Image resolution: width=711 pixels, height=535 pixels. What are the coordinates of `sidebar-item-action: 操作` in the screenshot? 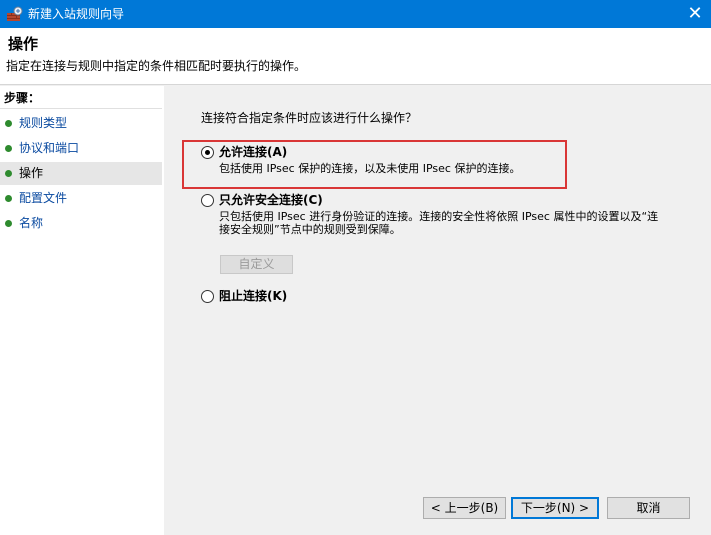 It's located at (81, 173).